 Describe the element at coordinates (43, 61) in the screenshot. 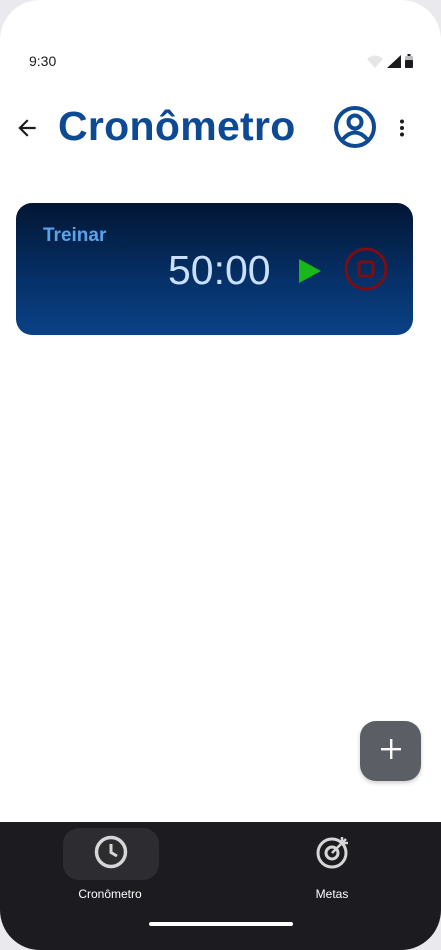

I see `status-time: 9:30` at that location.